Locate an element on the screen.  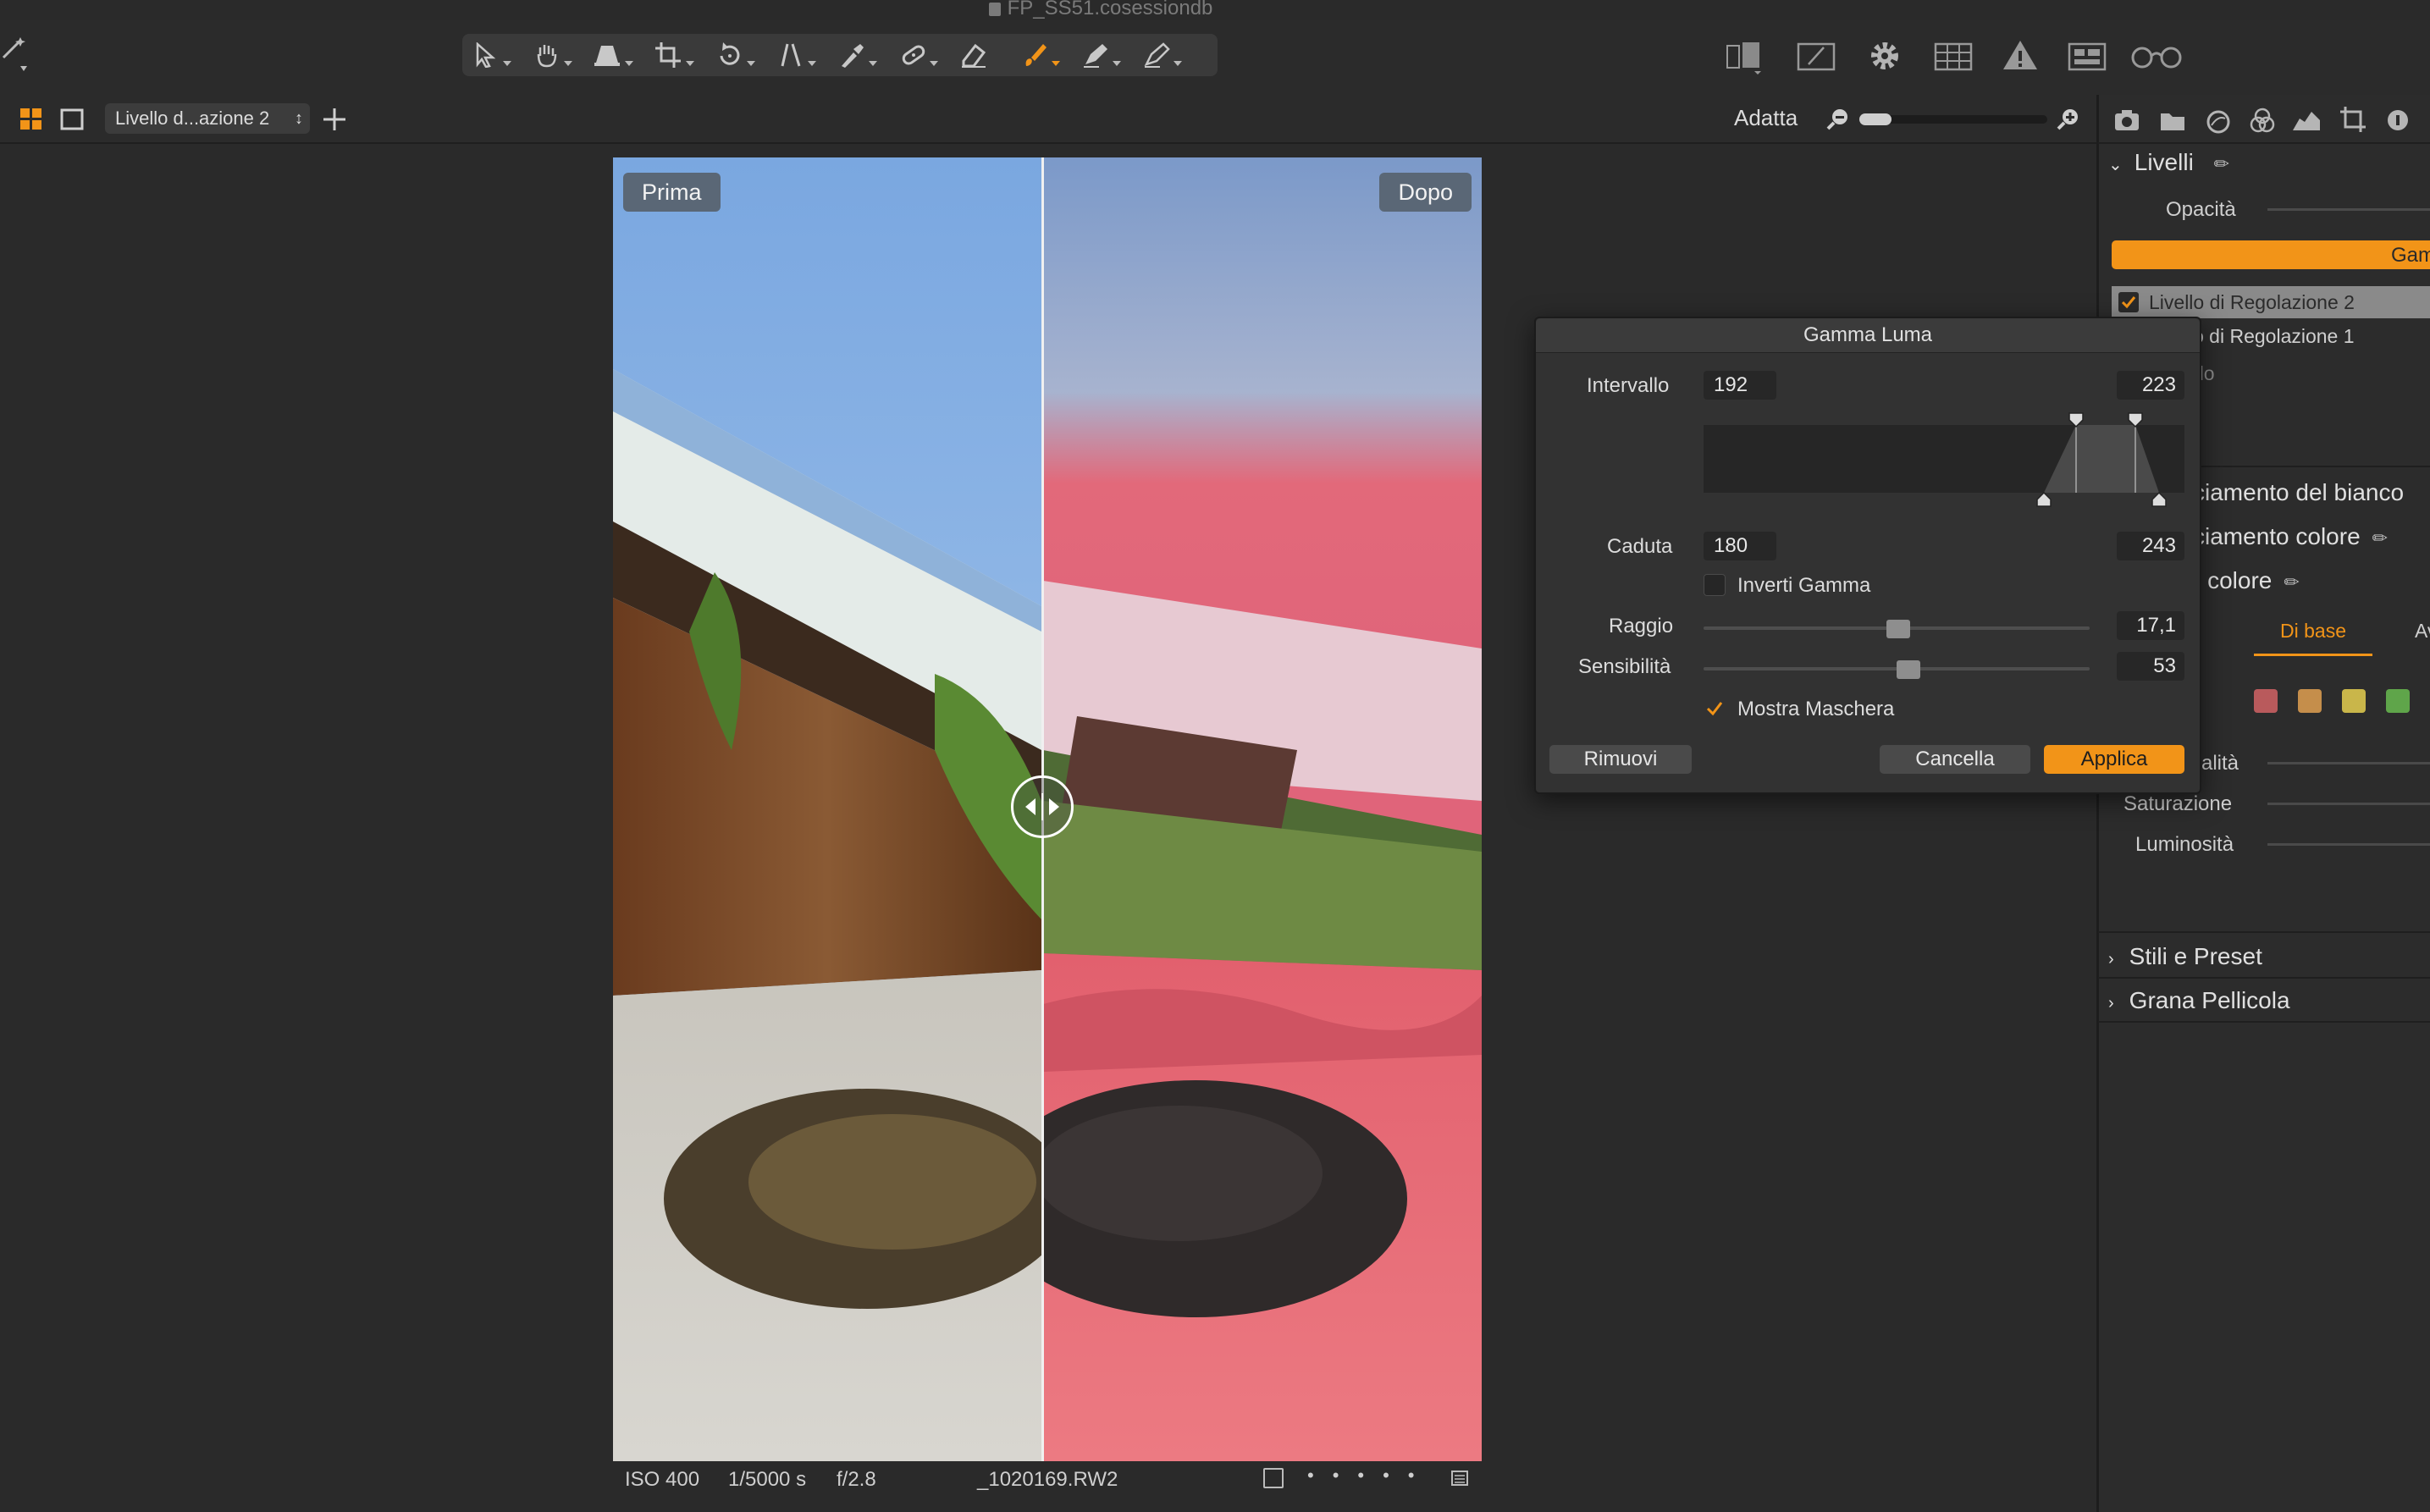
list-icon is located at coordinates (1459, 1478).